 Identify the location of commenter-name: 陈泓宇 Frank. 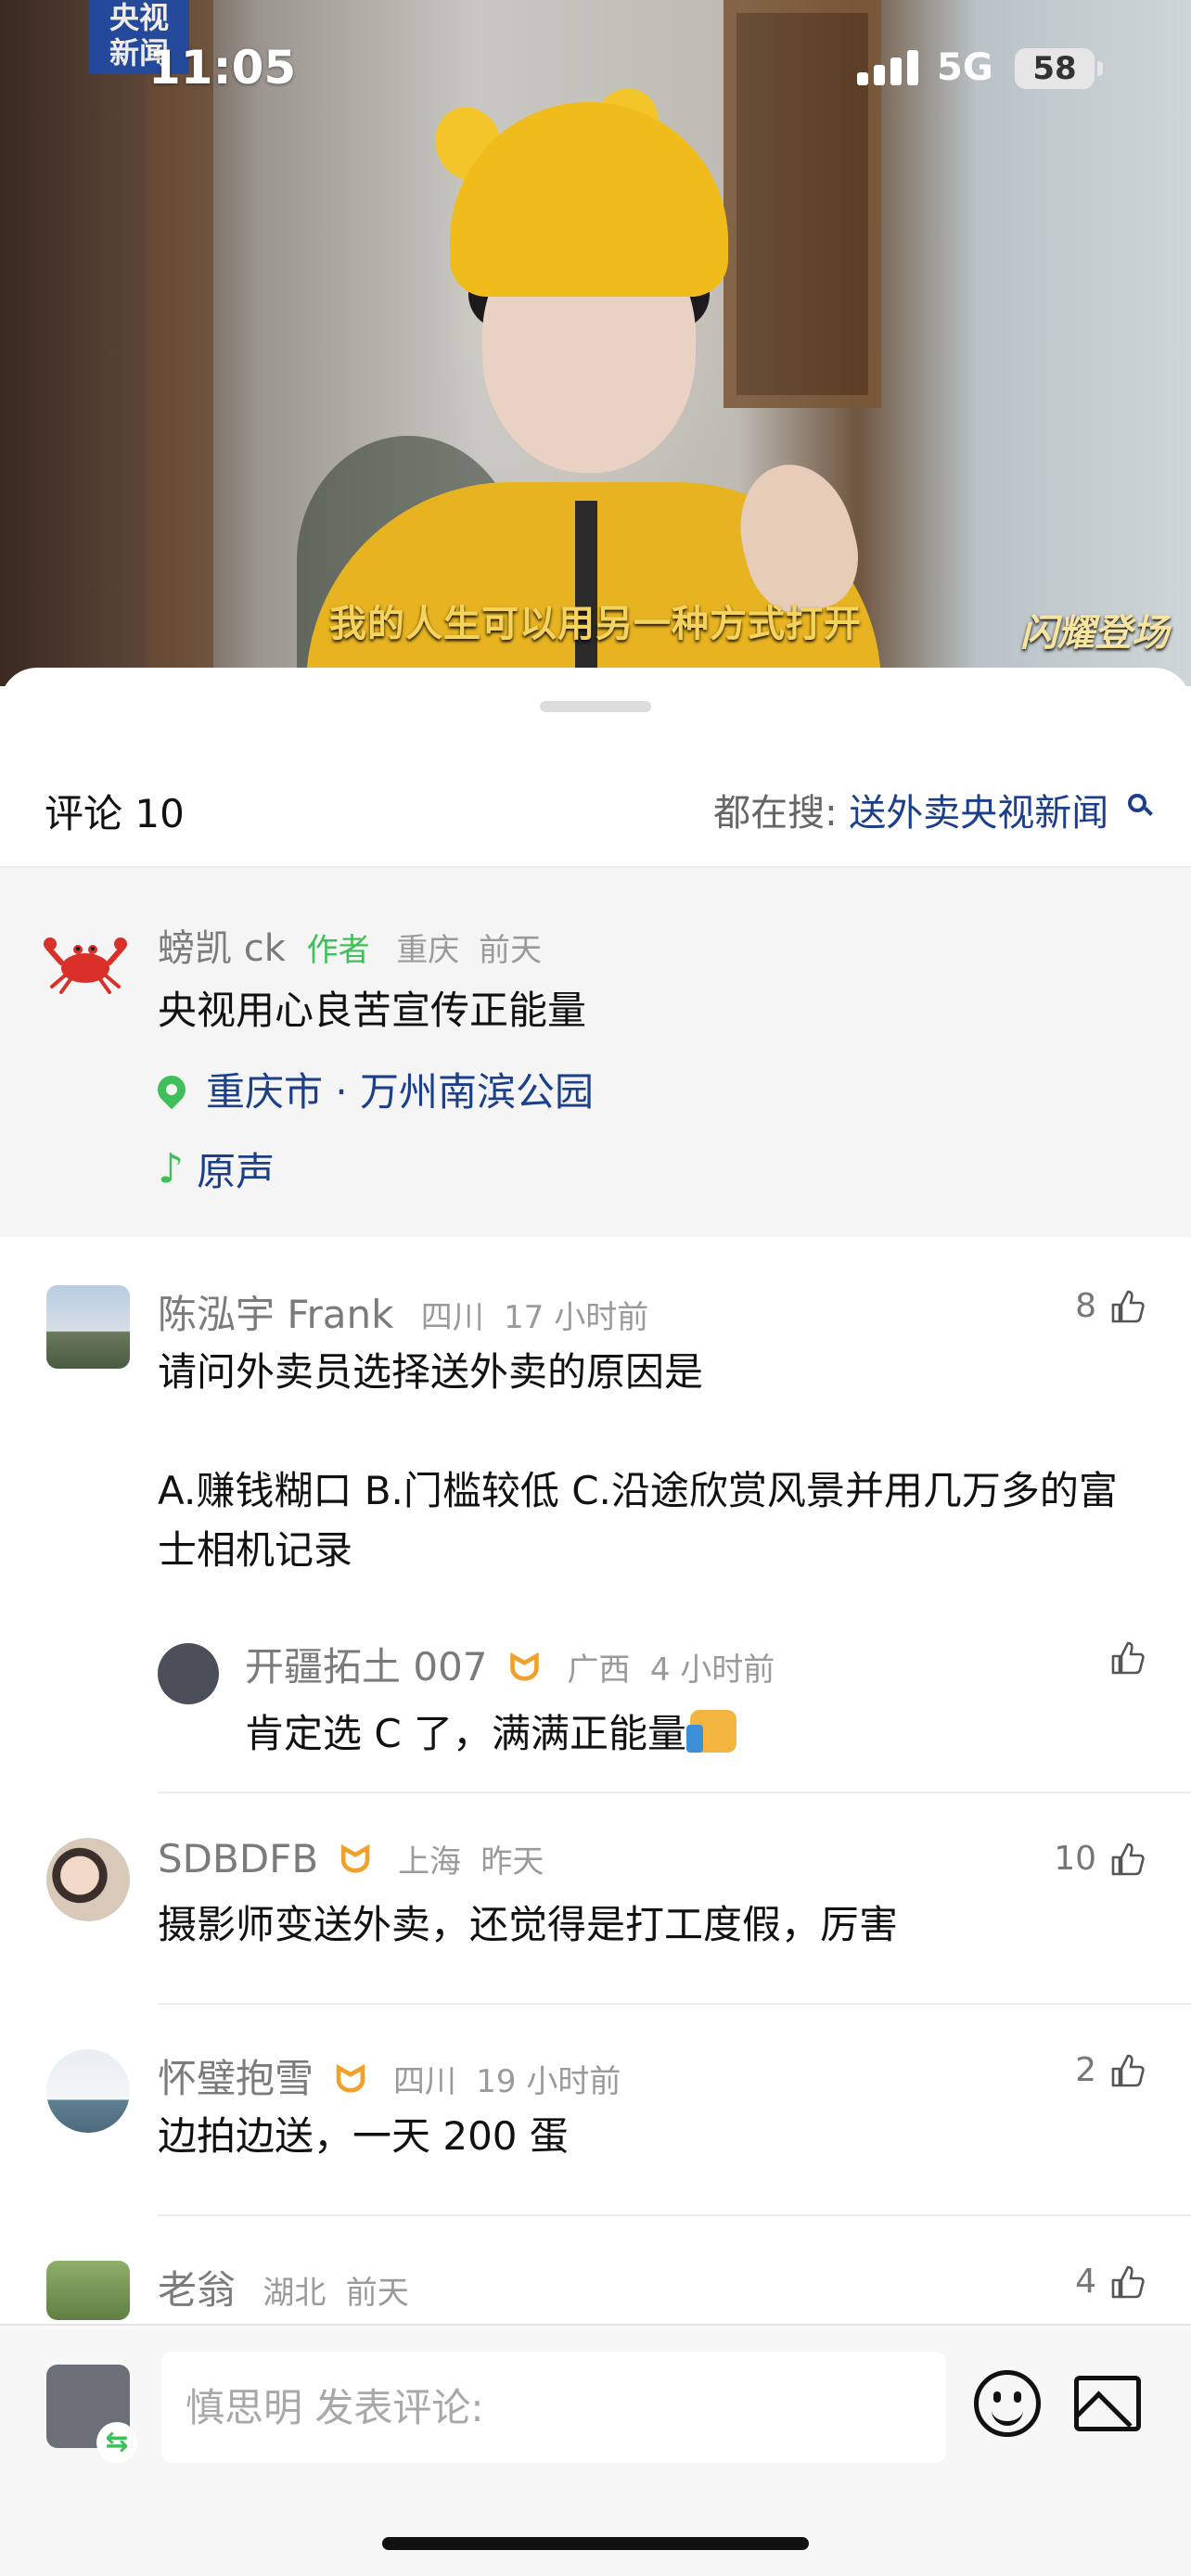
(275, 1314).